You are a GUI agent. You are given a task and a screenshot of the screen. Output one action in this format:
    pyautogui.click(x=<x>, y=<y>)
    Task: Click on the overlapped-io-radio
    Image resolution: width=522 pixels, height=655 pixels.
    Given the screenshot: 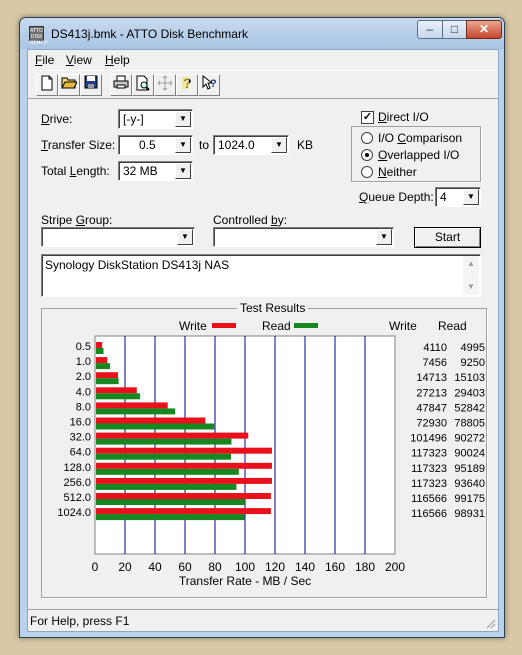 What is the action you would take?
    pyautogui.click(x=367, y=155)
    